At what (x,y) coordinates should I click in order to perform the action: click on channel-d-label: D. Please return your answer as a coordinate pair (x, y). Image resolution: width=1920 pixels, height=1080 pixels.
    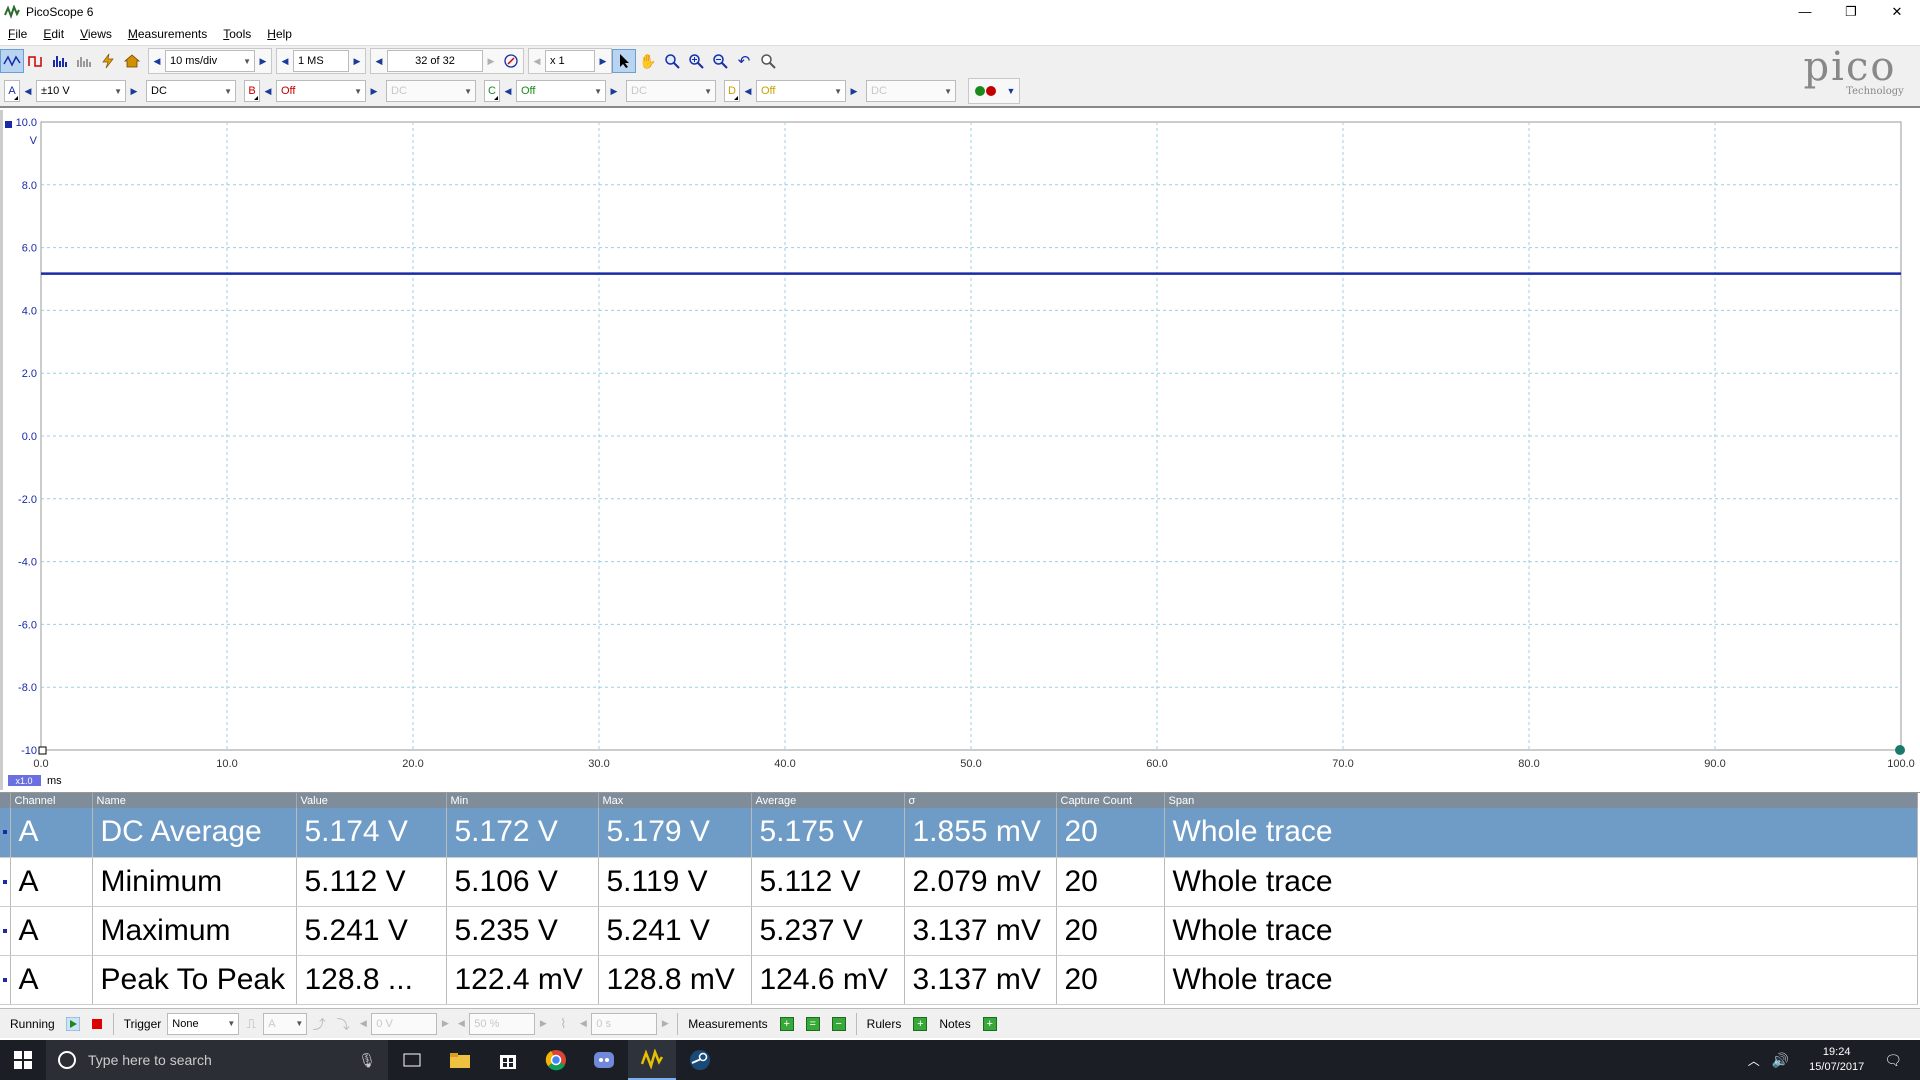
    Looking at the image, I should click on (732, 91).